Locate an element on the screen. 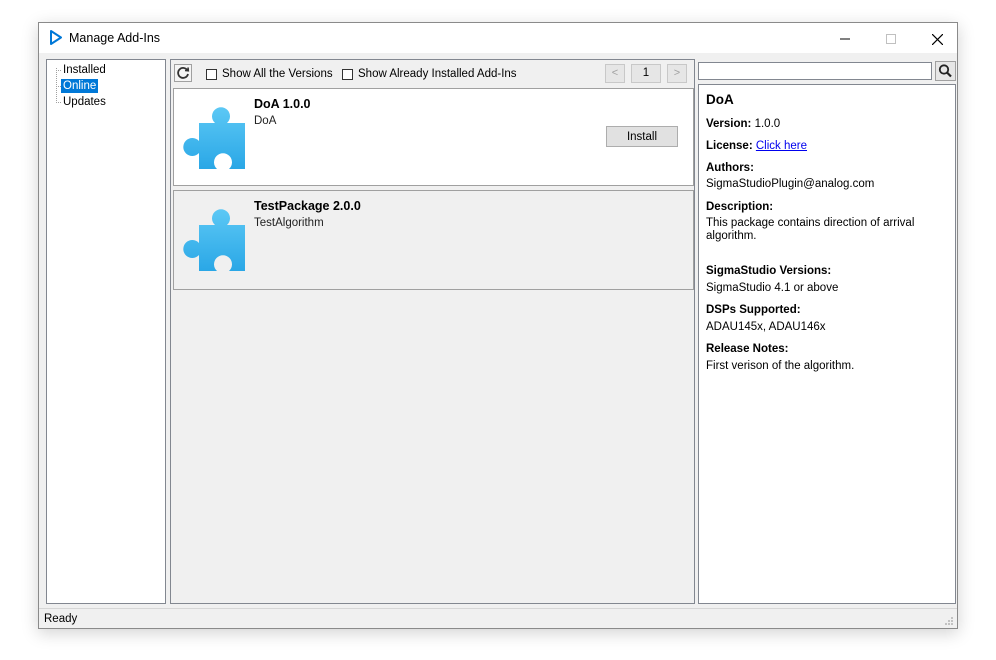  package-item-doa: DoA 1.0.0 DoA Install is located at coordinates (433, 137).